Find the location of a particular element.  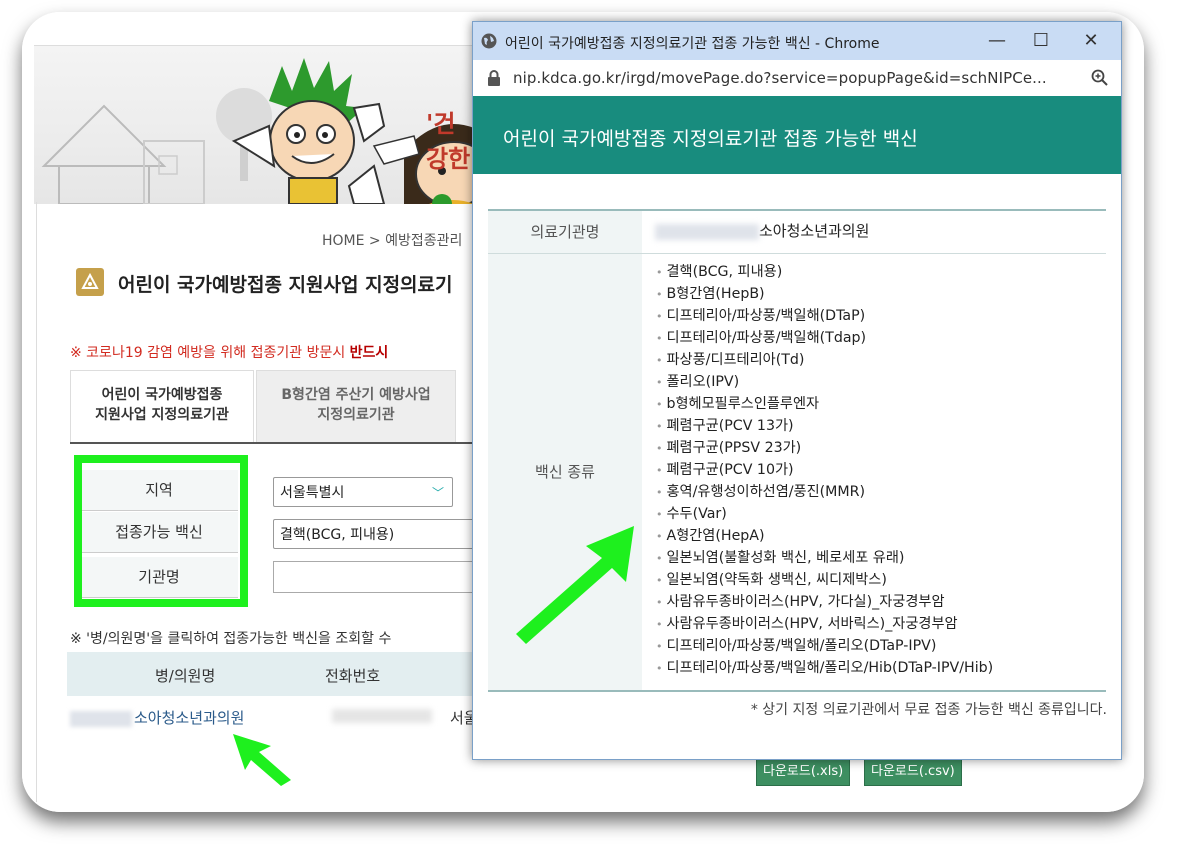

results-table-header: 병/의원명 전화번호 is located at coordinates (272, 674).